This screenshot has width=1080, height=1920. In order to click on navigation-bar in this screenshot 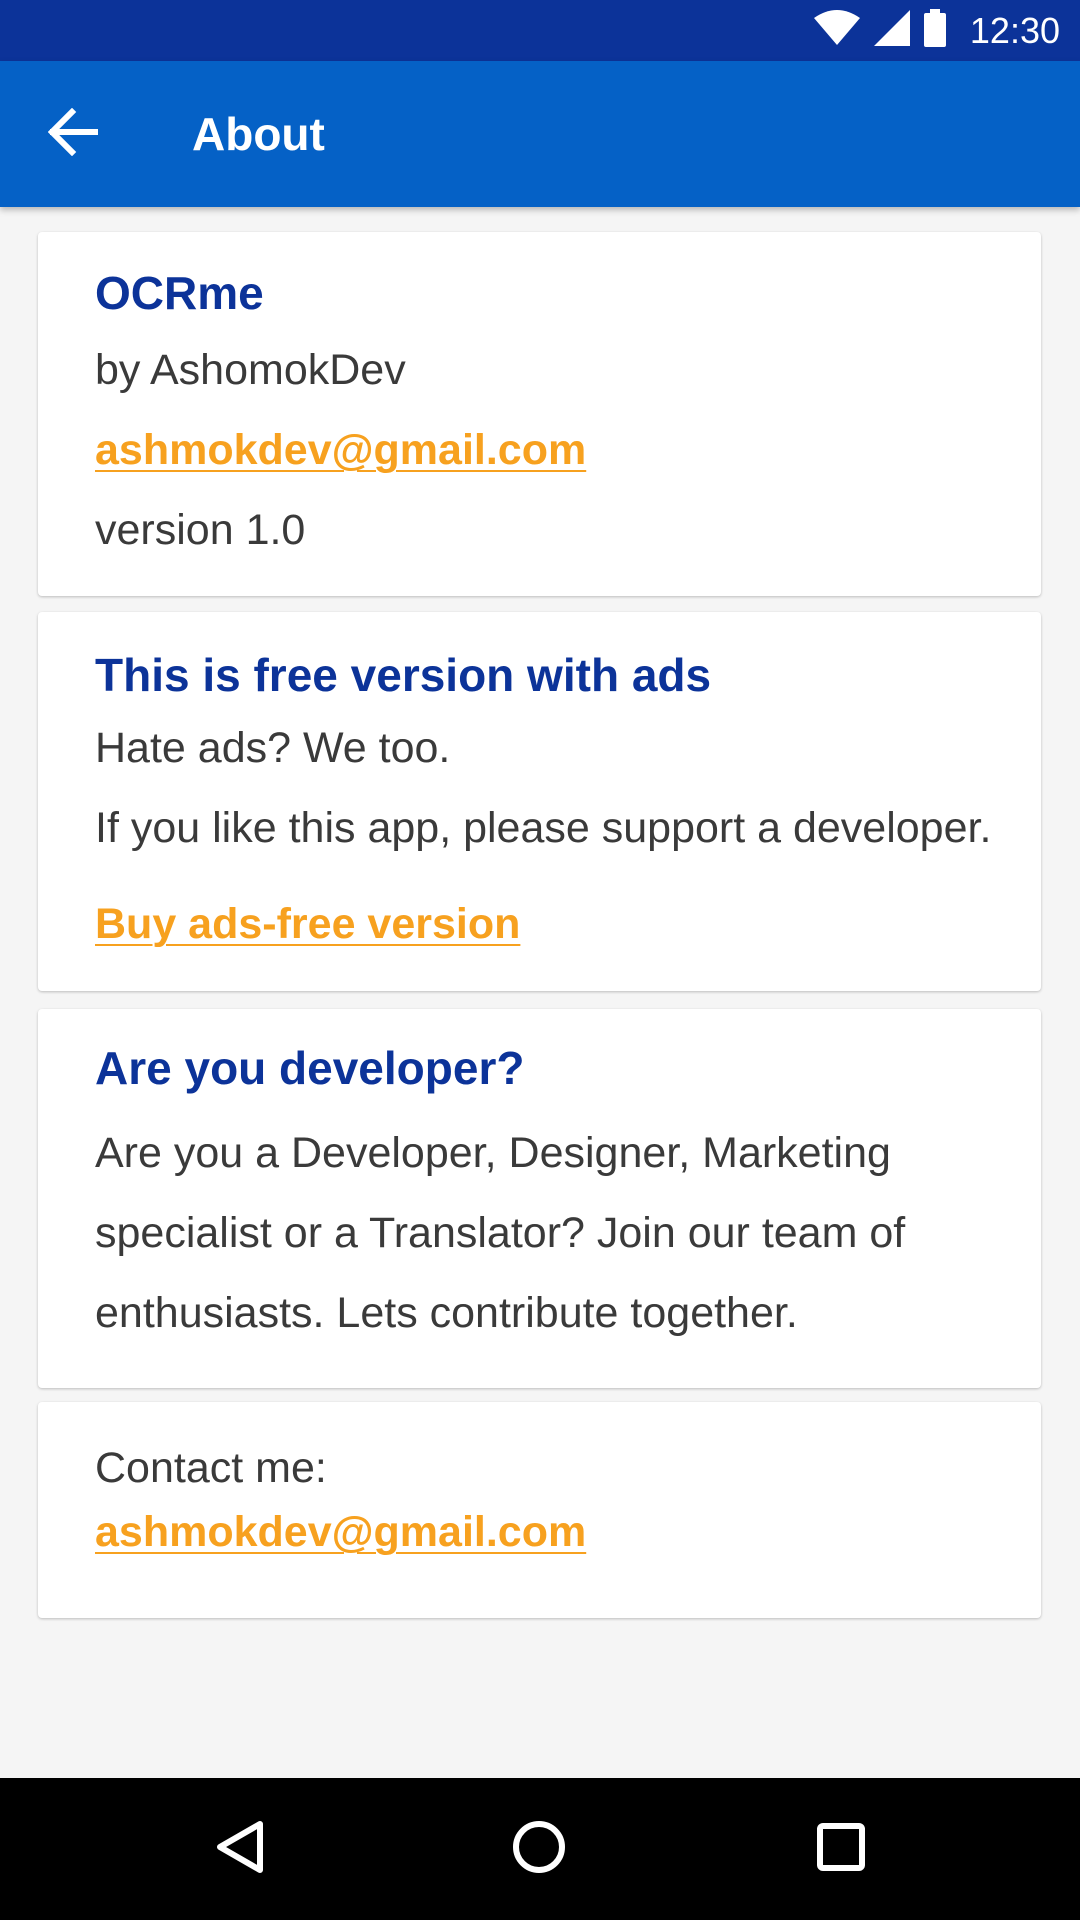, I will do `click(540, 1849)`.